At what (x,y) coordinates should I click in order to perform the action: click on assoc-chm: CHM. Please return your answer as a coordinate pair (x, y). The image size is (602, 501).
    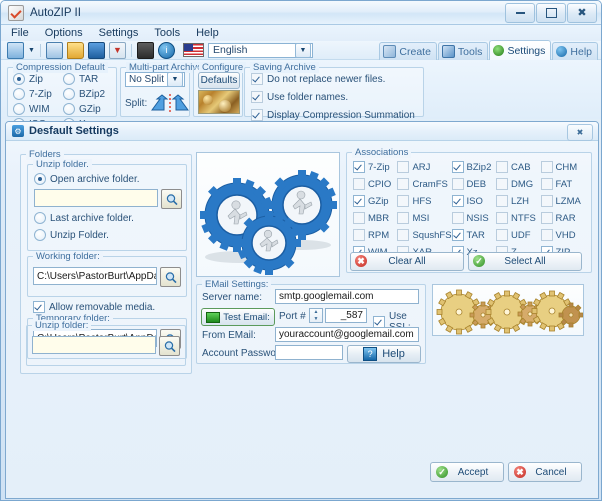
    Looking at the image, I should click on (562, 167).